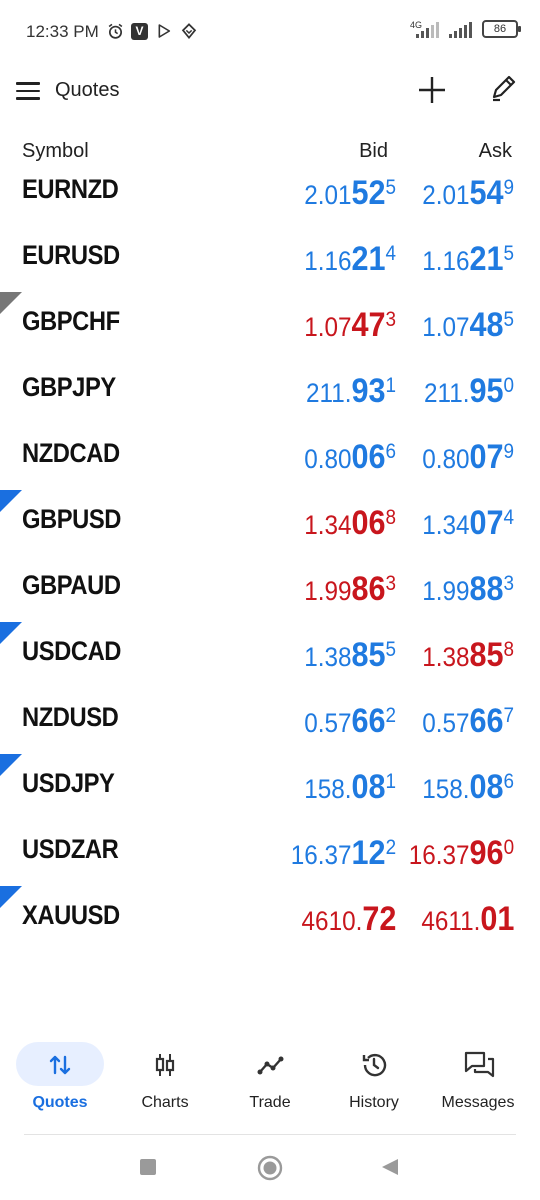 The height and width of the screenshot is (1200, 540). Describe the element at coordinates (270, 1065) in the screenshot. I see `trade-line-icon` at that location.